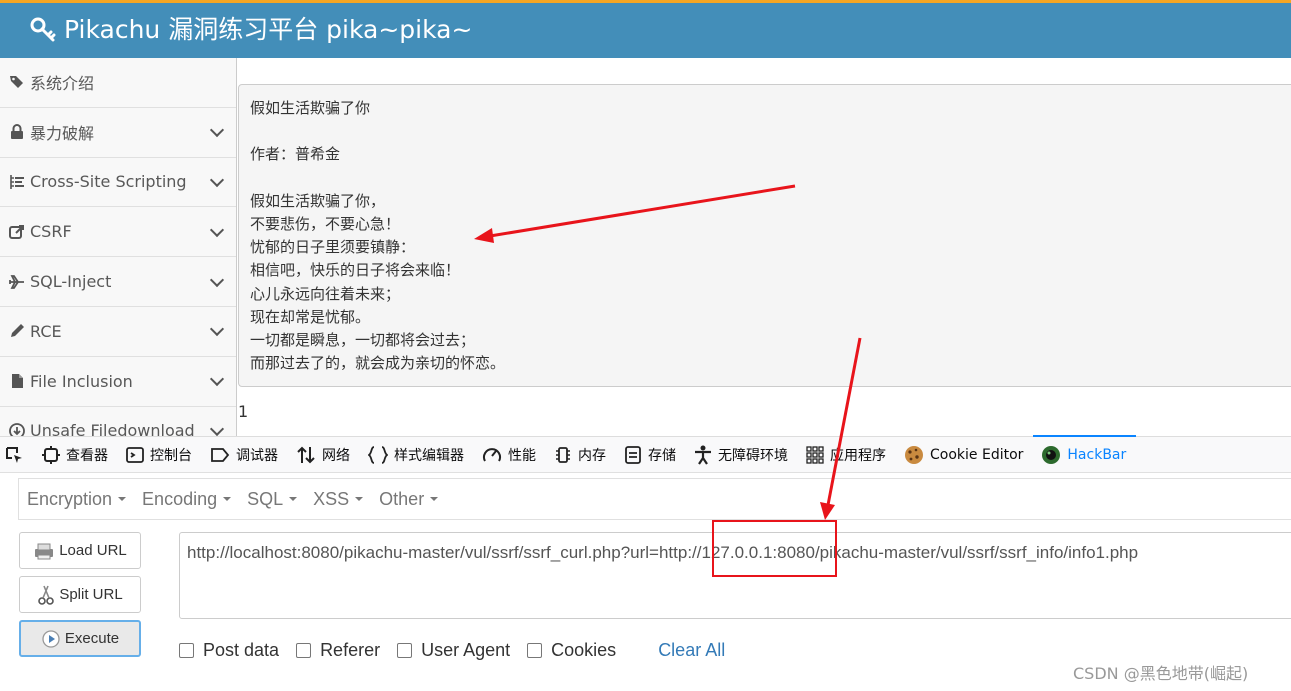  I want to click on menu-encryption: Encryption, so click(76, 499).